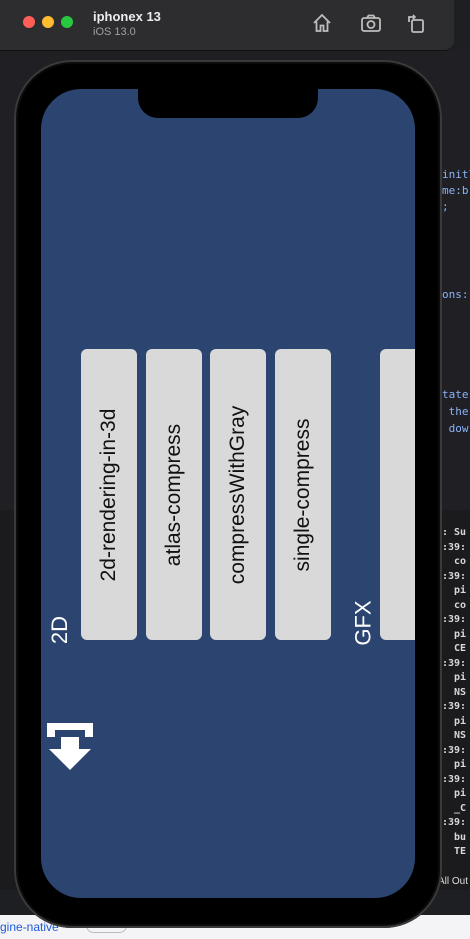 Image resolution: width=470 pixels, height=939 pixels. I want to click on section-title-2d: 2D, so click(60, 630).